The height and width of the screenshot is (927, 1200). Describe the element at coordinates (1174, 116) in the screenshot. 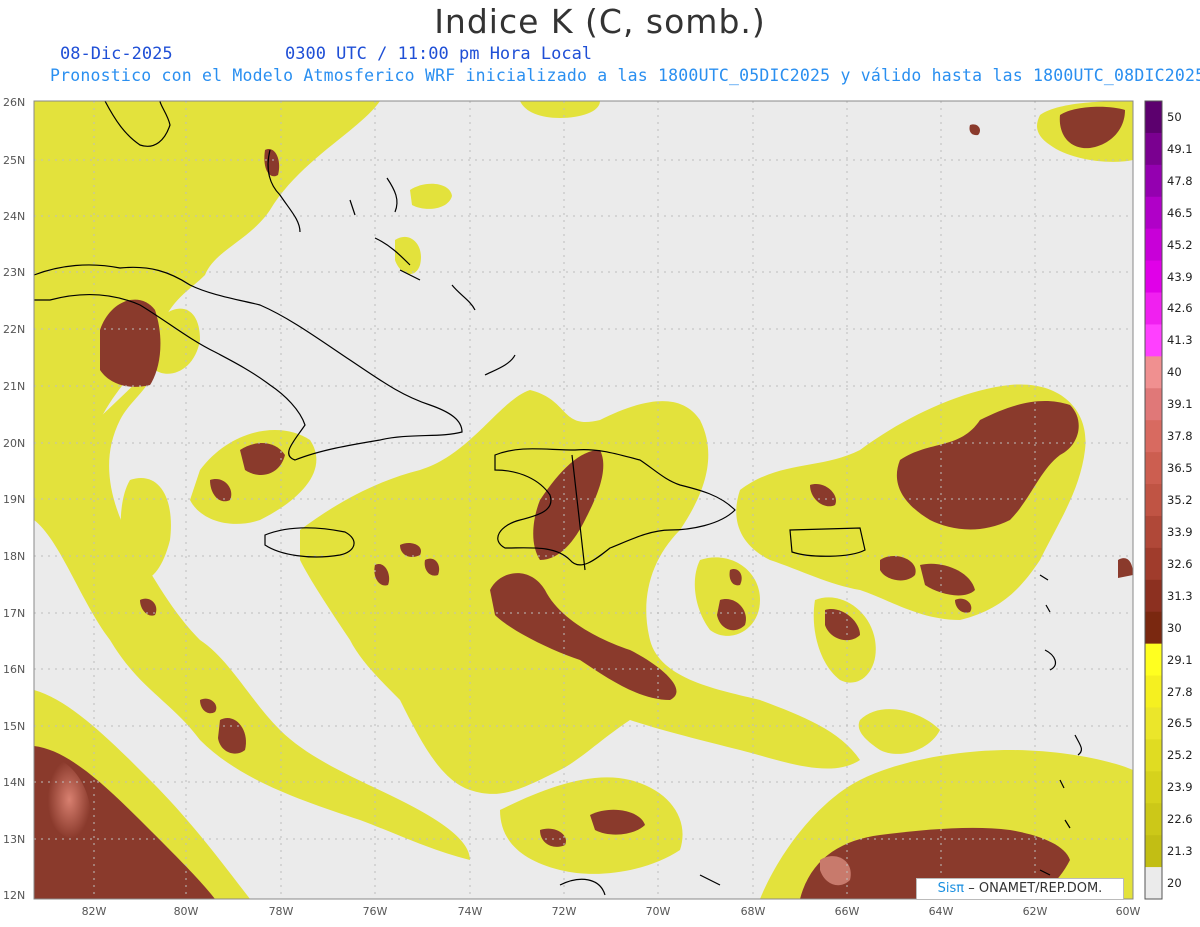

I see `colorbar-label: 50` at that location.